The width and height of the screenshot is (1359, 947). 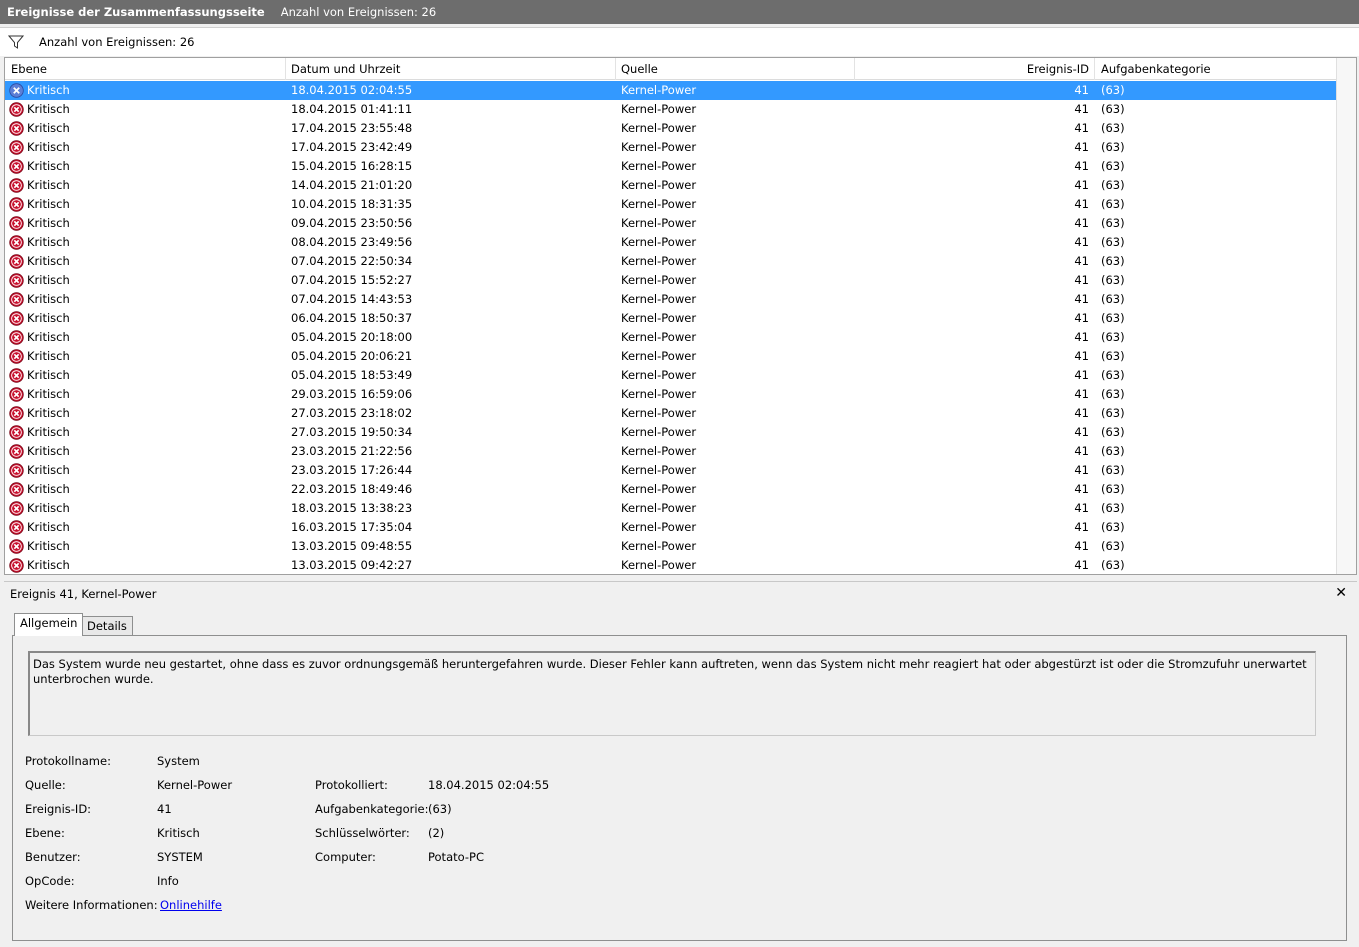 What do you see at coordinates (362, 833) in the screenshot?
I see `label-keywords: Schlüsselwörter:` at bounding box center [362, 833].